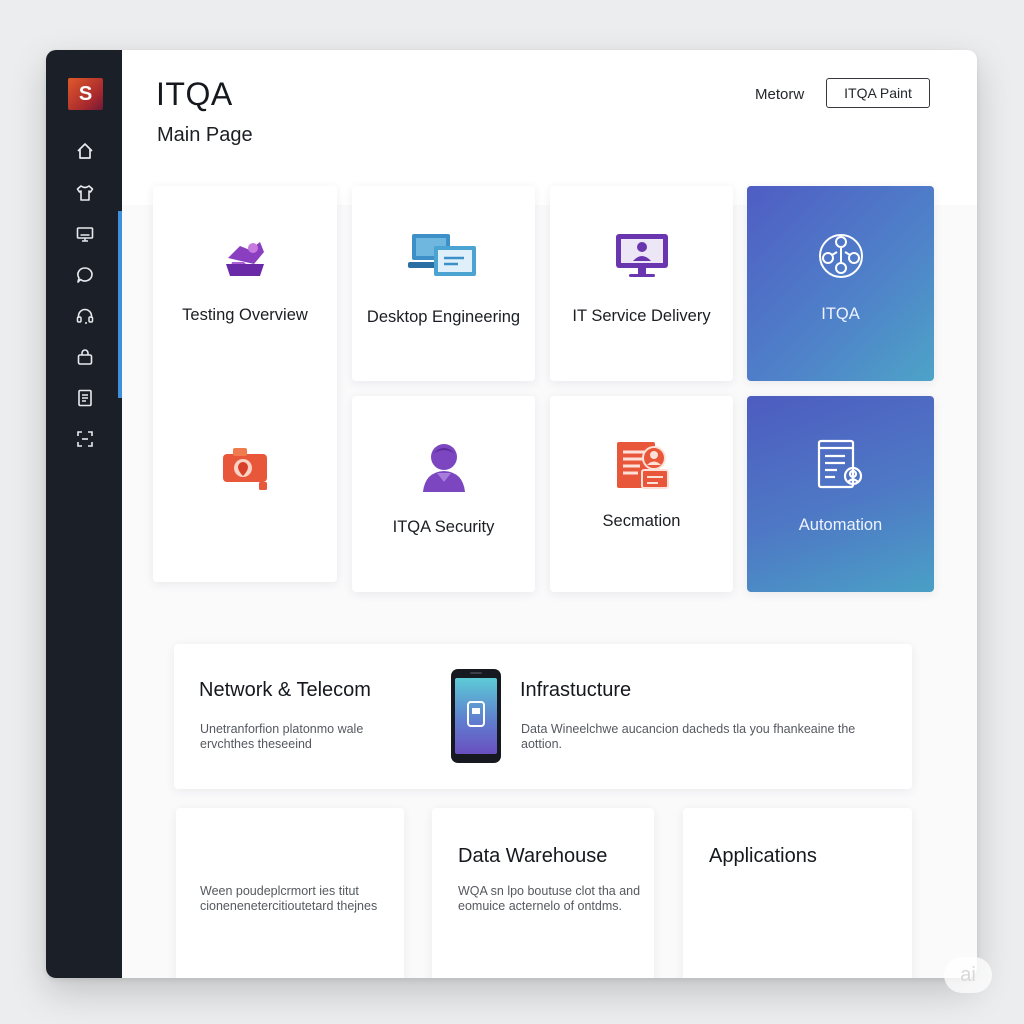 This screenshot has width=1024, height=1024. I want to click on tile-label: IT Service Delivery, so click(641, 316).